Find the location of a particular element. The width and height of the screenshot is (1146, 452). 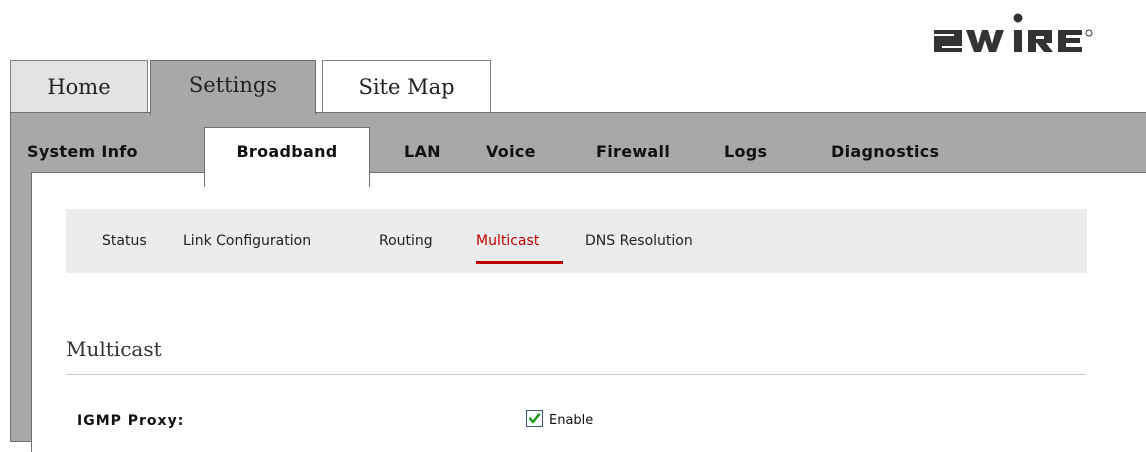

subnav-link-configuration: Link Configuration is located at coordinates (247, 241).